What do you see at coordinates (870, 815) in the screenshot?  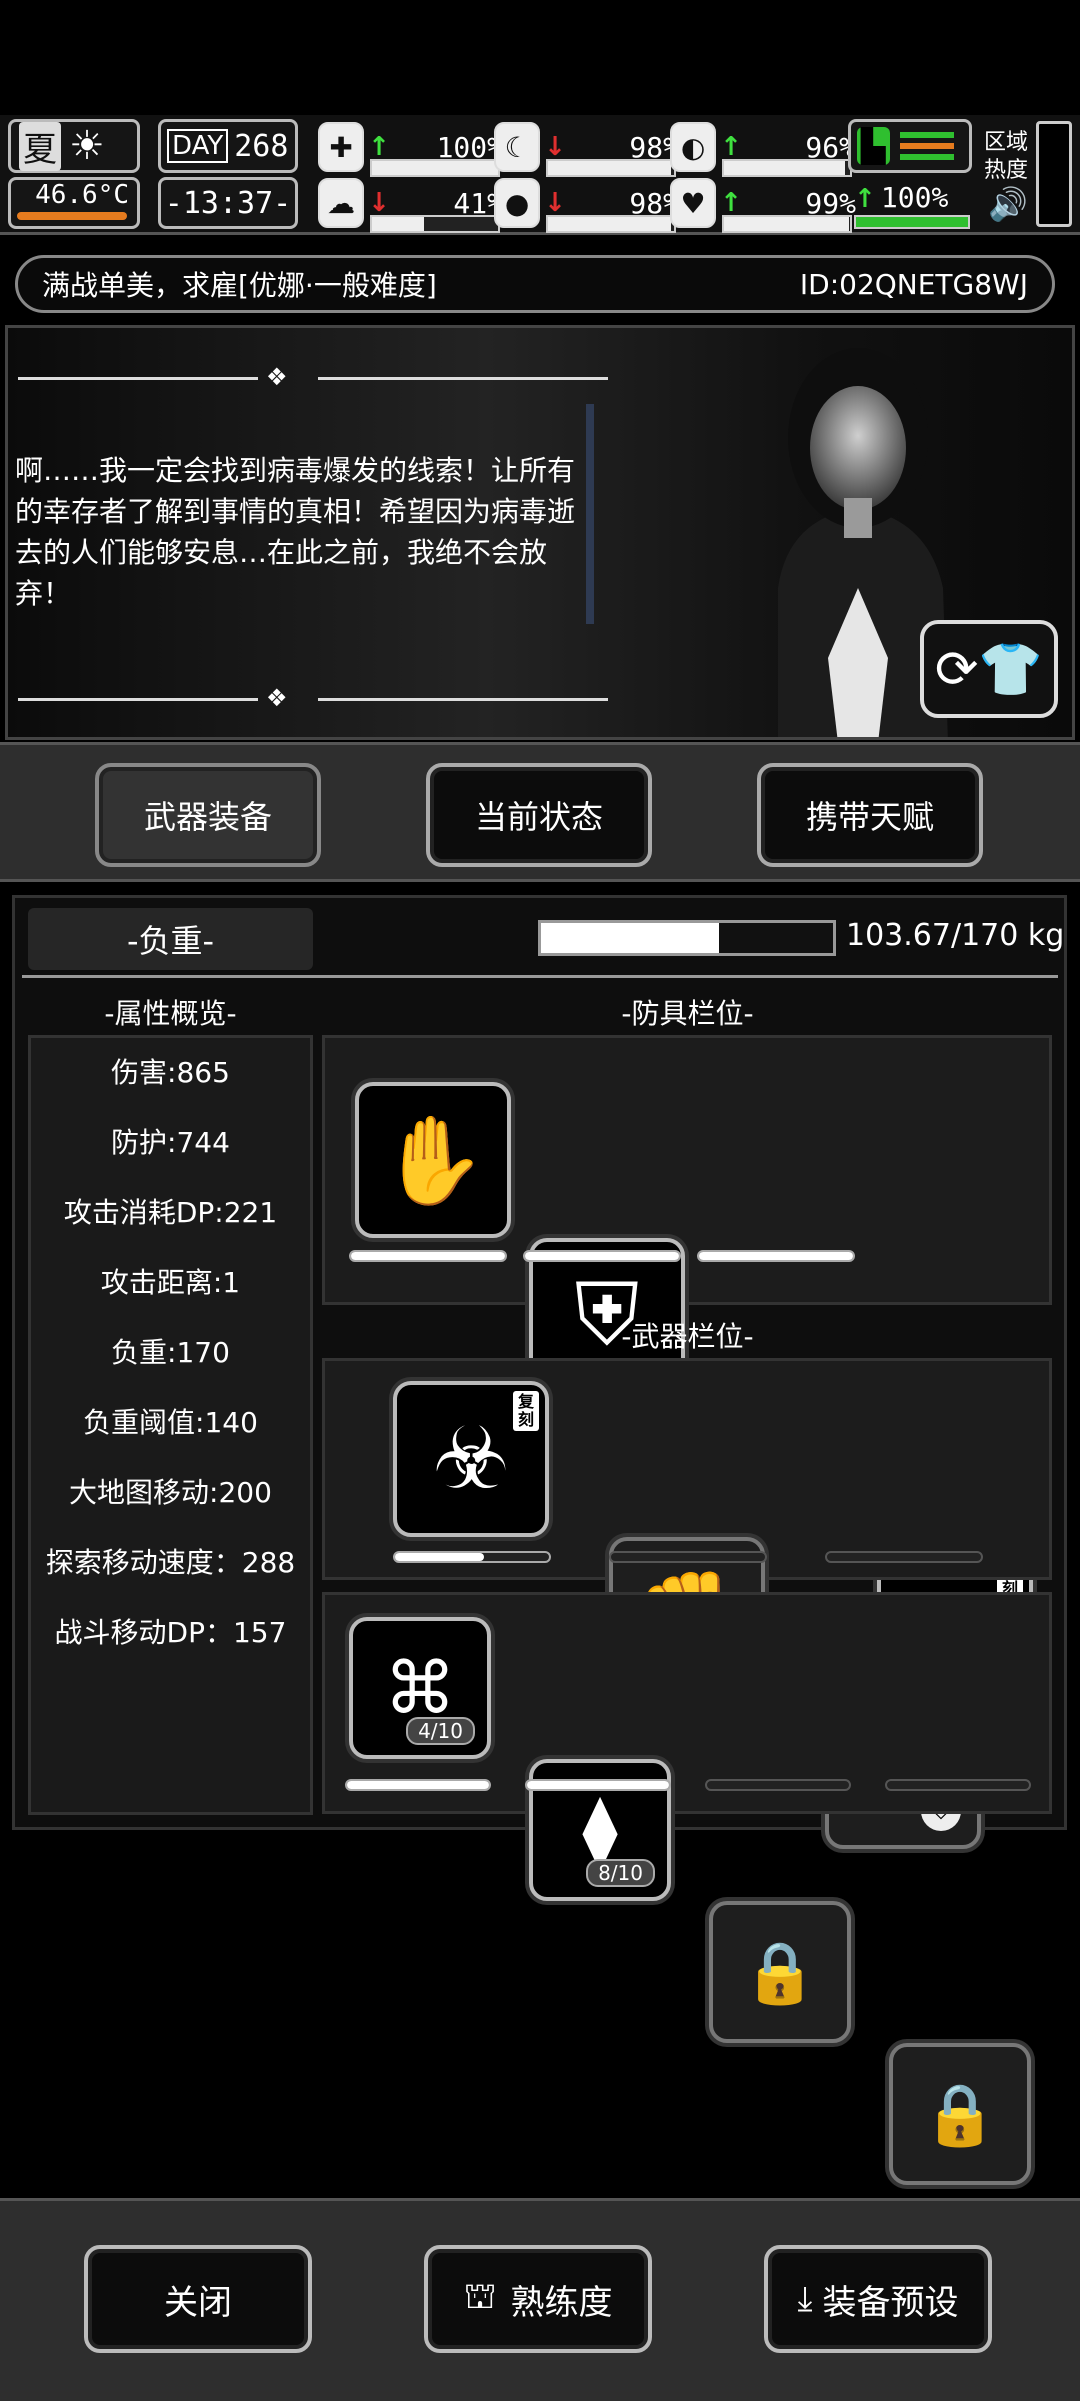 I see `tab-talents: 携带天赋` at bounding box center [870, 815].